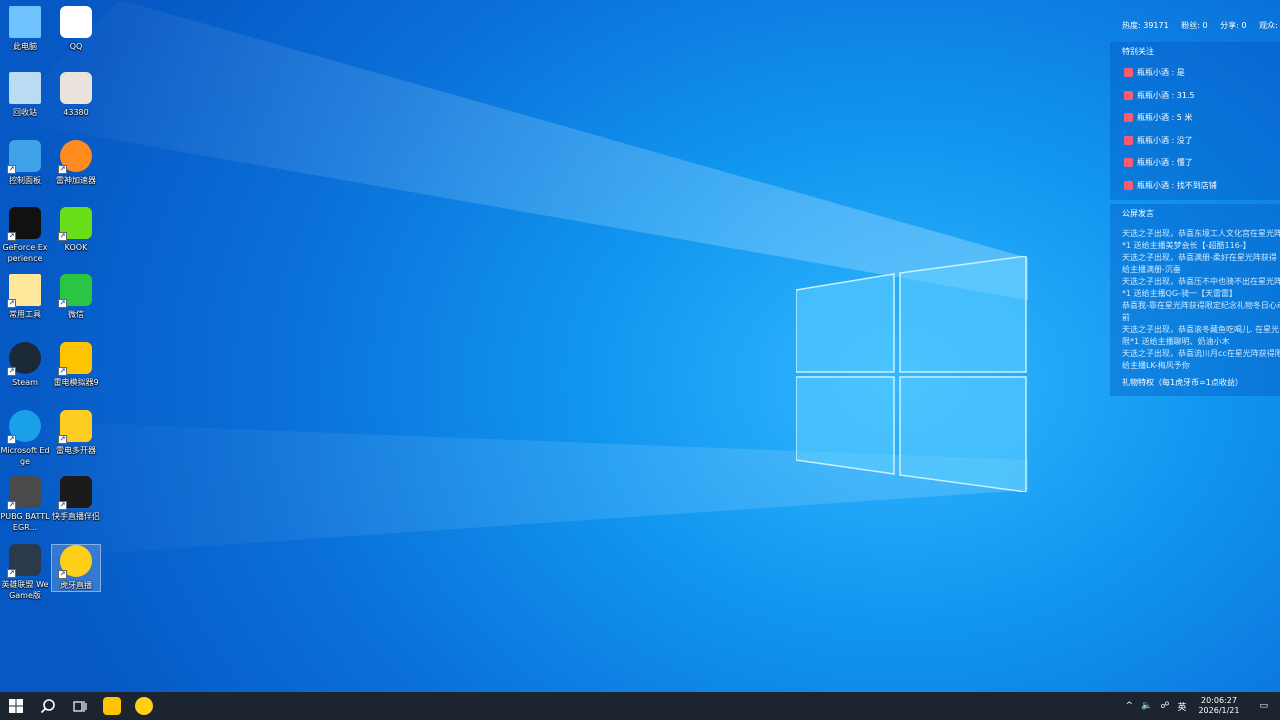 The image size is (1280, 720). What do you see at coordinates (76, 247) in the screenshot?
I see `desktop-icon-label: KOOK` at bounding box center [76, 247].